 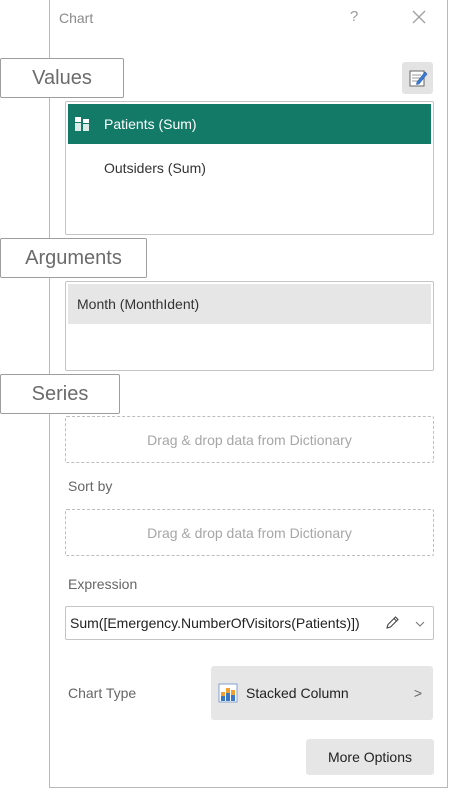 What do you see at coordinates (249, 304) in the screenshot?
I see `arguments-item-month: Month (MonthIdent)` at bounding box center [249, 304].